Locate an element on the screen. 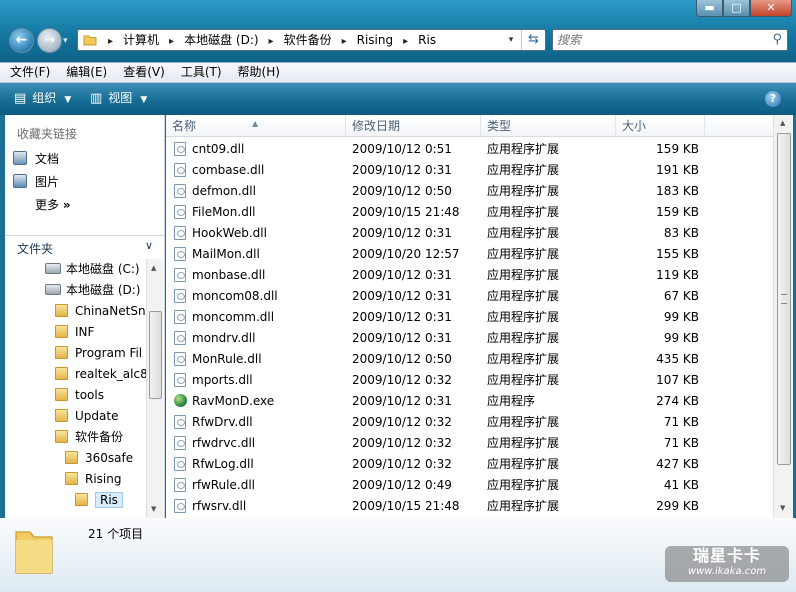 The height and width of the screenshot is (592, 796). tree-item: 软件备份 is located at coordinates (89, 437).